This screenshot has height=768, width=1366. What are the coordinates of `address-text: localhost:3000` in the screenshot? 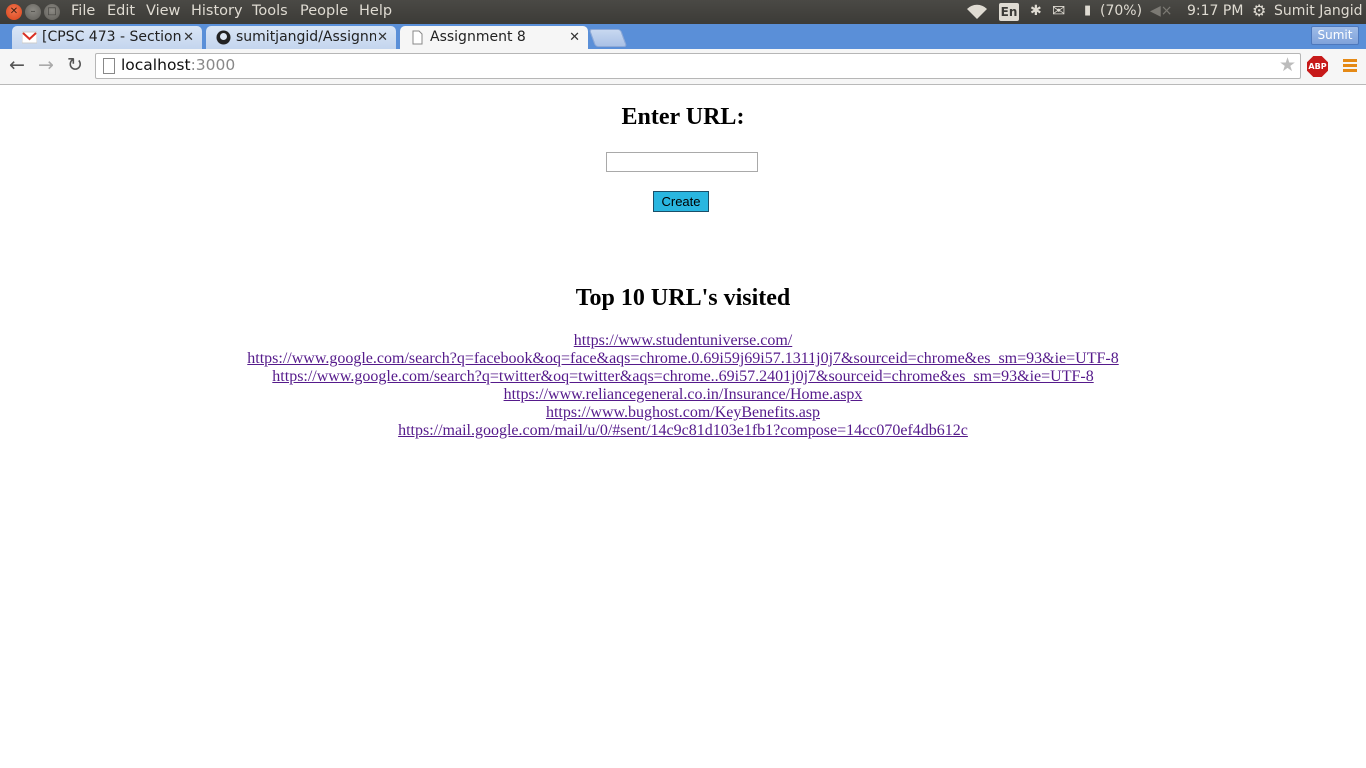 It's located at (178, 65).